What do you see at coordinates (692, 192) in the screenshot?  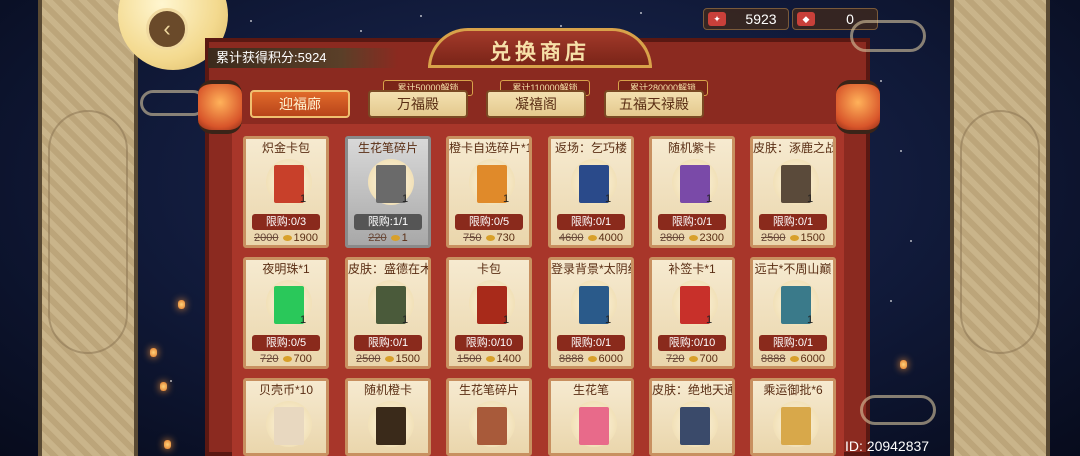 I see `item-card: 随机紫卡 1 限购:0/1 2800 2300` at bounding box center [692, 192].